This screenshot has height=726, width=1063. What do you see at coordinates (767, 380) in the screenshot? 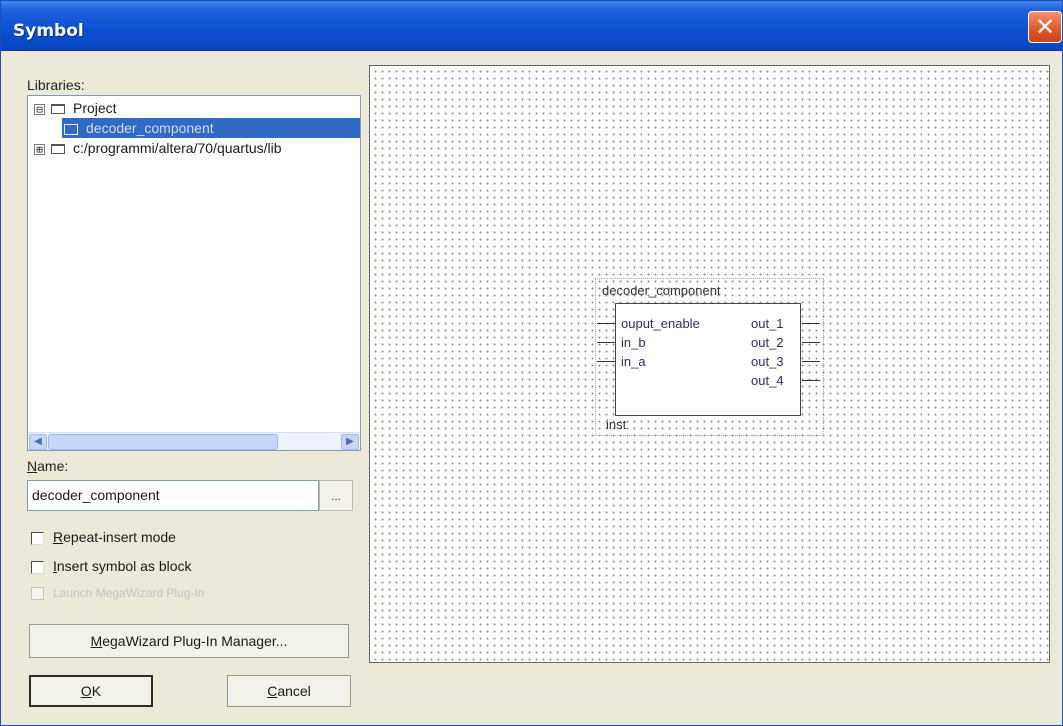
I see `output-port-label: out_4` at bounding box center [767, 380].